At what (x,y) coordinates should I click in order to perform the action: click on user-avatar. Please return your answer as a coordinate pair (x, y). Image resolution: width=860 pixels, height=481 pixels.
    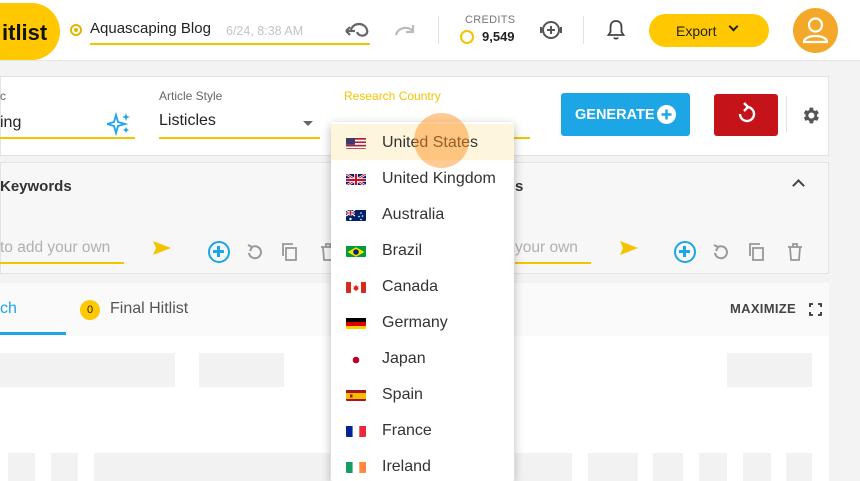
    Looking at the image, I should click on (815, 30).